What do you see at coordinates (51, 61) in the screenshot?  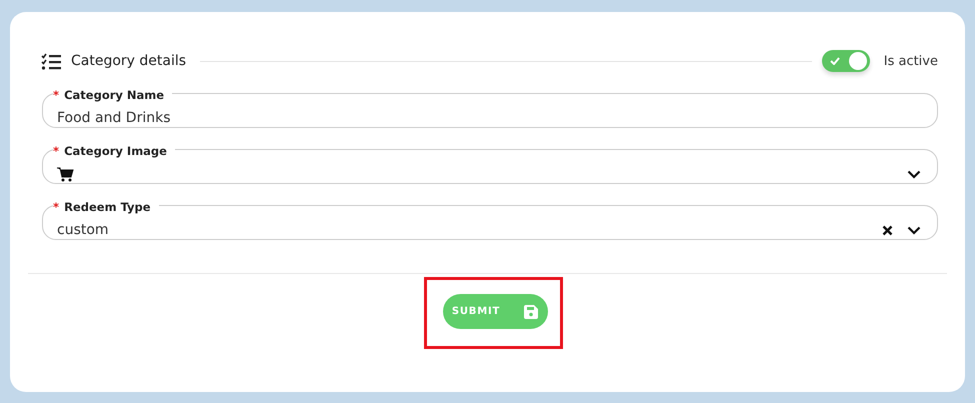 I see `checklist-icon` at bounding box center [51, 61].